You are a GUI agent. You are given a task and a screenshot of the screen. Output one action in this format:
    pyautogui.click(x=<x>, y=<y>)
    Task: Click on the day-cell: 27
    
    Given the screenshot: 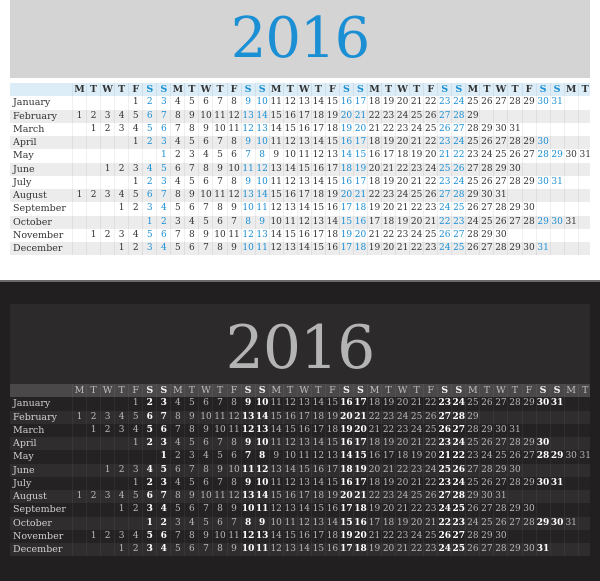 What is the action you would take?
    pyautogui.click(x=500, y=404)
    